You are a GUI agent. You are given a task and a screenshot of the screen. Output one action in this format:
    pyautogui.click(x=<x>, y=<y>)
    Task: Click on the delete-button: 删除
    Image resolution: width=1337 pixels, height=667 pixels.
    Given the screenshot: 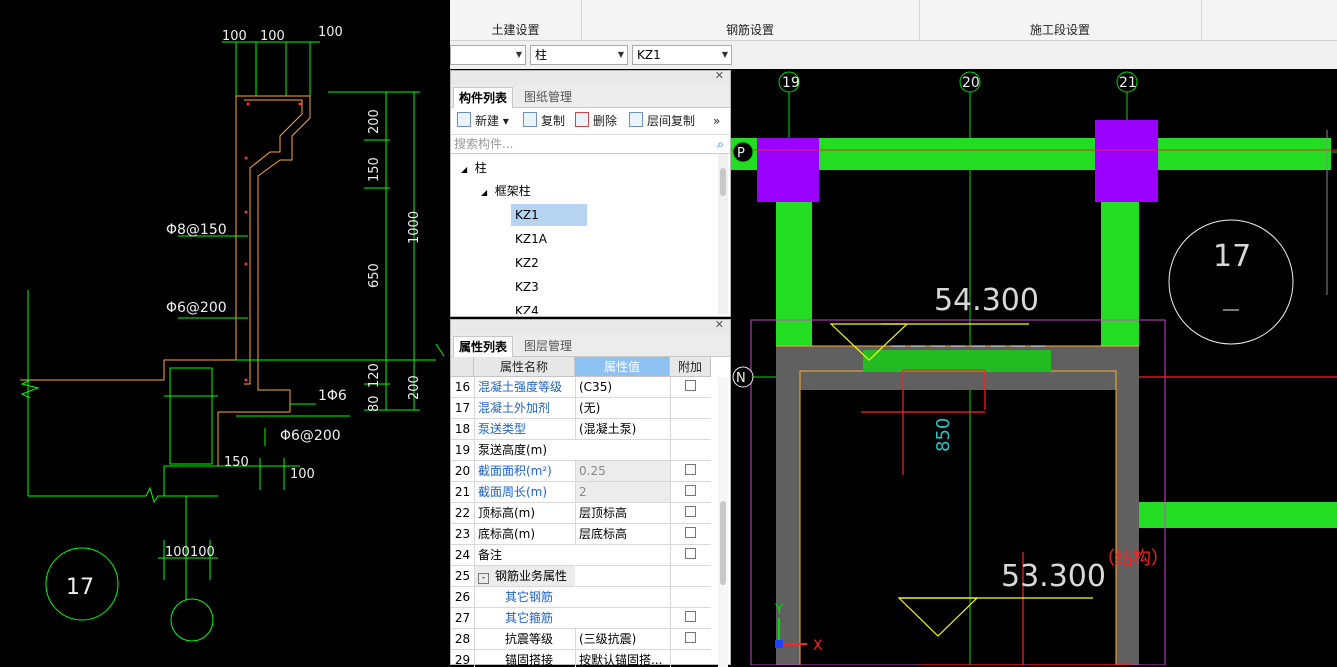 What is the action you would take?
    pyautogui.click(x=596, y=121)
    